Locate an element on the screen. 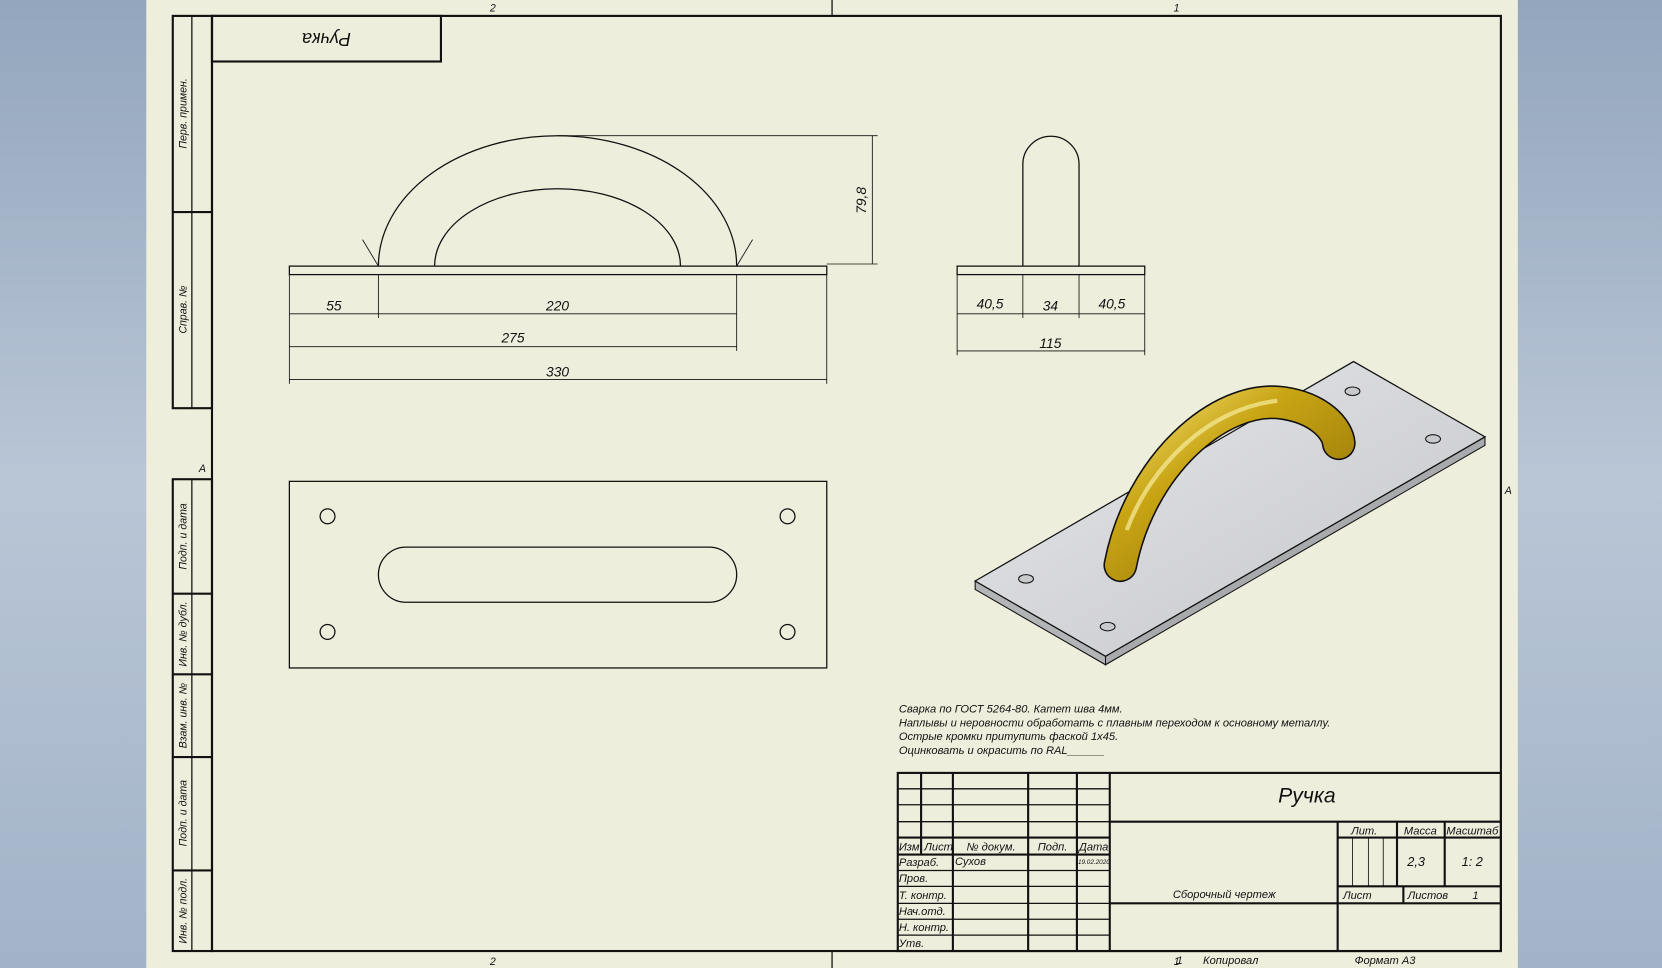  dim-label: 275 is located at coordinates (513, 337).